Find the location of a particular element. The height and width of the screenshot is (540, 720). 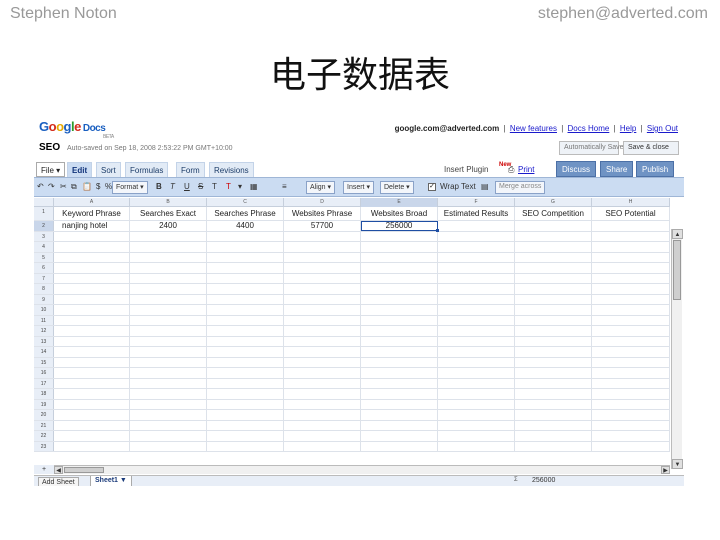

header-cell: Websites Broad is located at coordinates (399, 213).